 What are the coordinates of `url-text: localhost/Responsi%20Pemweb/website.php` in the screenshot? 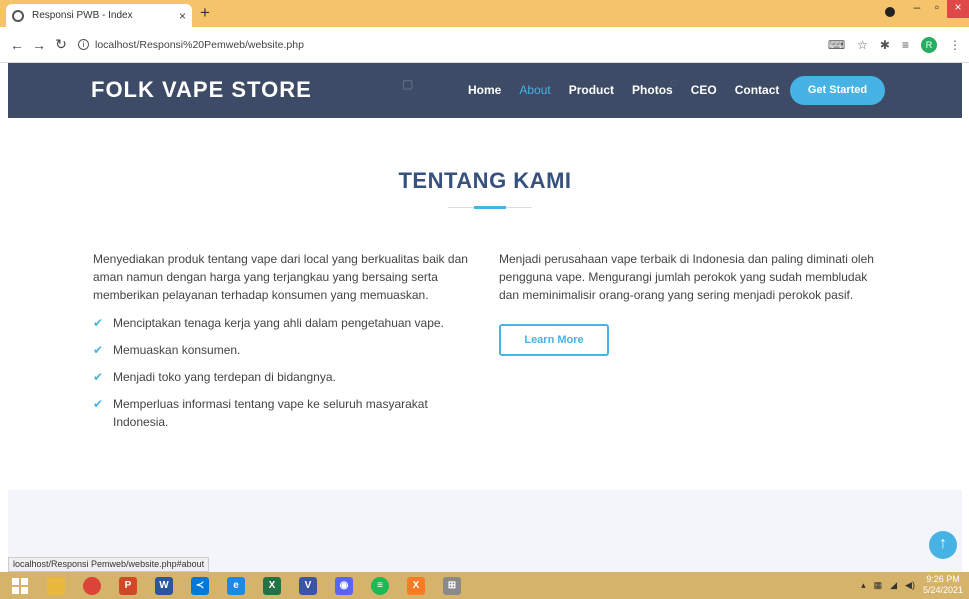 It's located at (199, 44).